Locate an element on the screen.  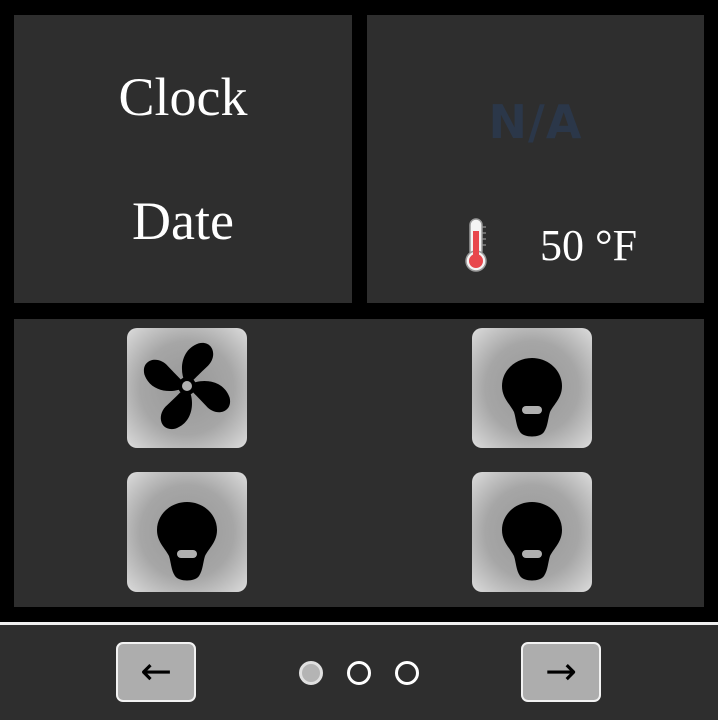
clock-label: Clock is located at coordinates (183, 97).